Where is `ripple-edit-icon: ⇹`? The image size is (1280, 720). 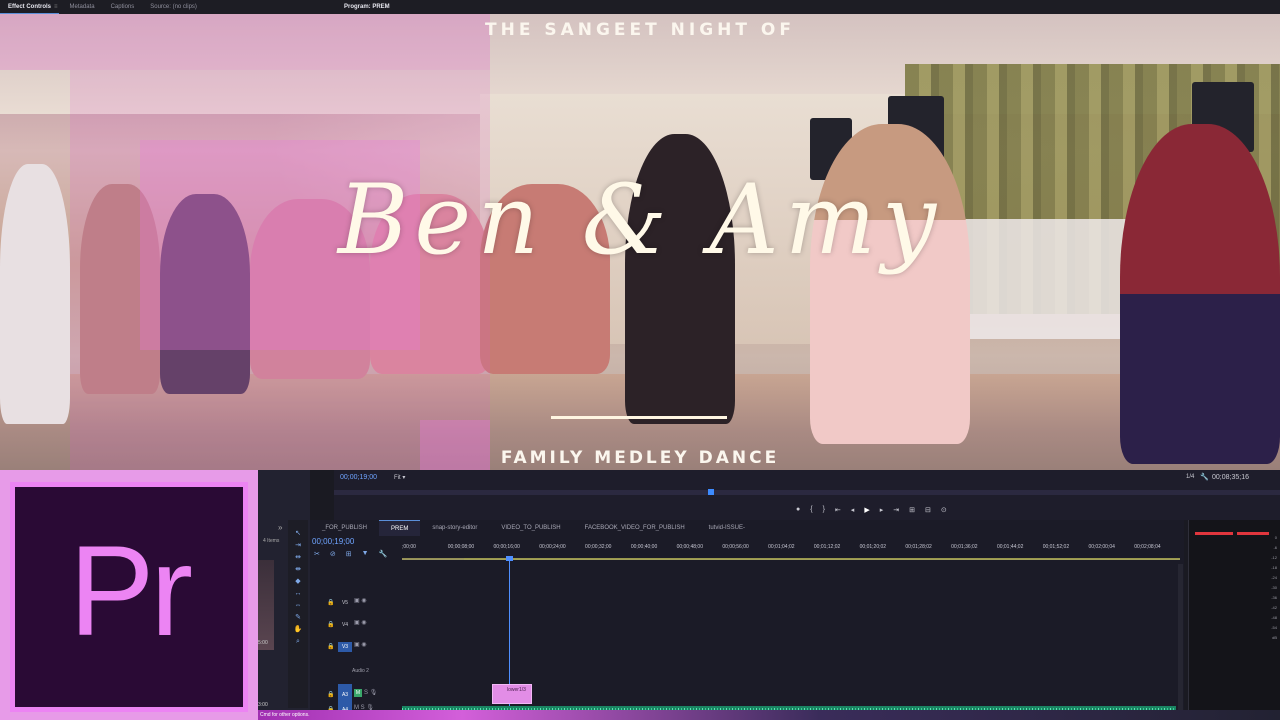
ripple-edit-icon: ⇹ is located at coordinates (298, 557).